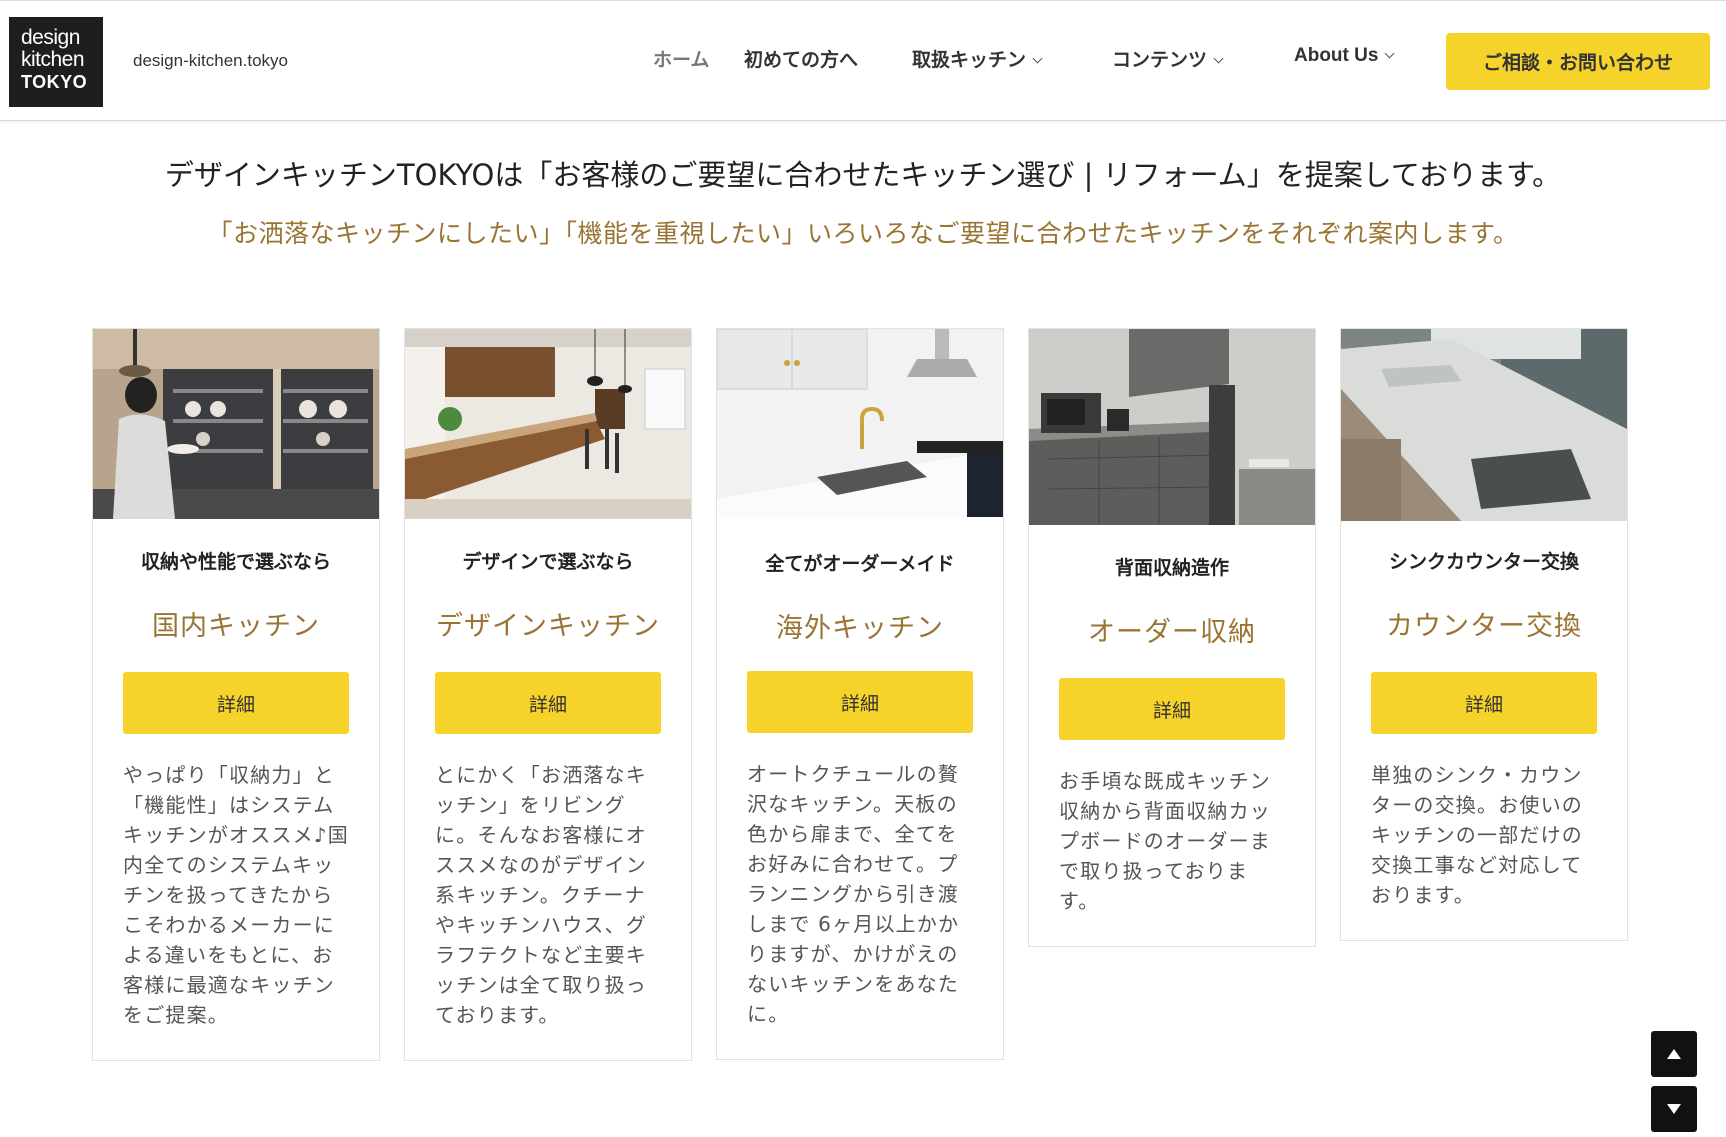  Describe the element at coordinates (53, 59) in the screenshot. I see `logo-line-2: kitchen` at that location.